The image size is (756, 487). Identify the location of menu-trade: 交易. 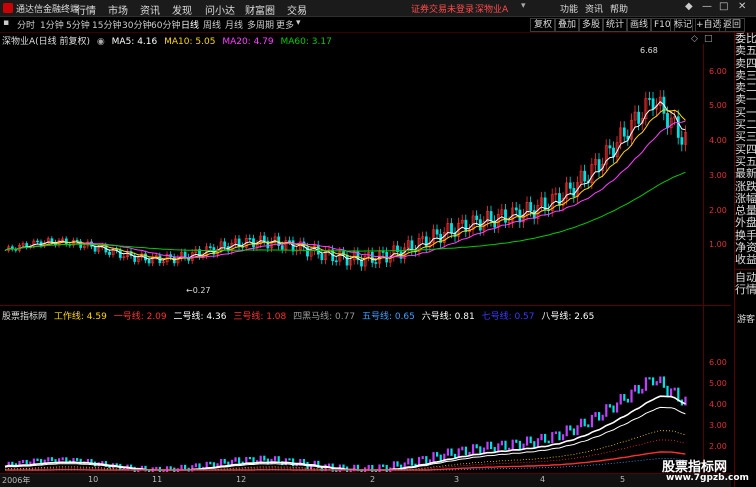
(297, 9).